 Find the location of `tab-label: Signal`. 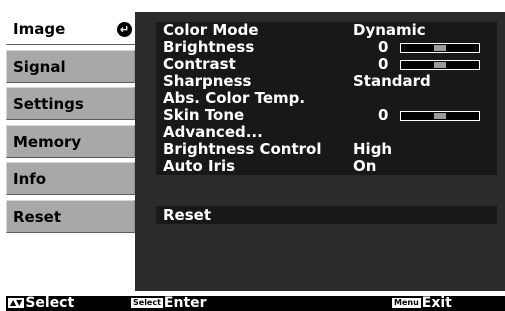

tab-label: Signal is located at coordinates (39, 67).